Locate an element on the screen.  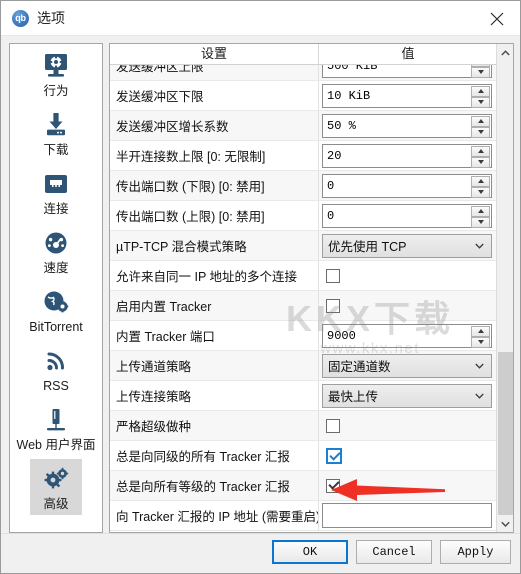
dropdown-select: 优先使用 TCP is located at coordinates (407, 245).